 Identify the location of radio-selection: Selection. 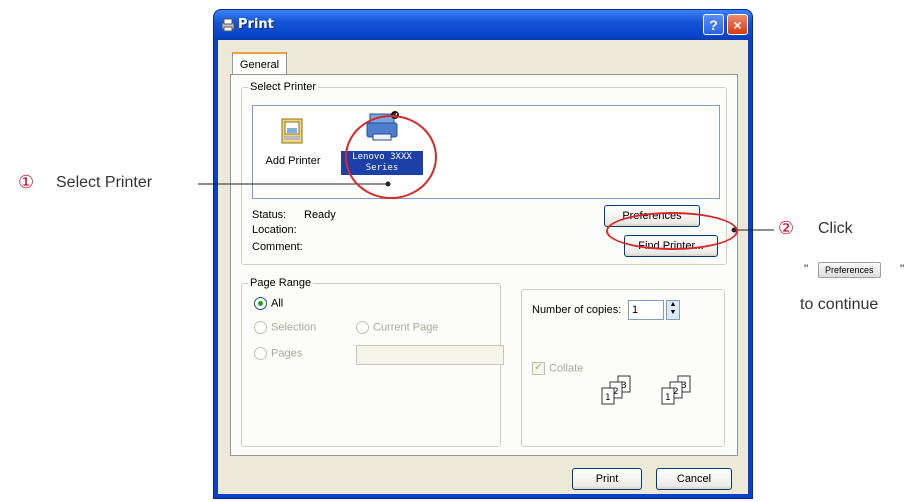
(285, 327).